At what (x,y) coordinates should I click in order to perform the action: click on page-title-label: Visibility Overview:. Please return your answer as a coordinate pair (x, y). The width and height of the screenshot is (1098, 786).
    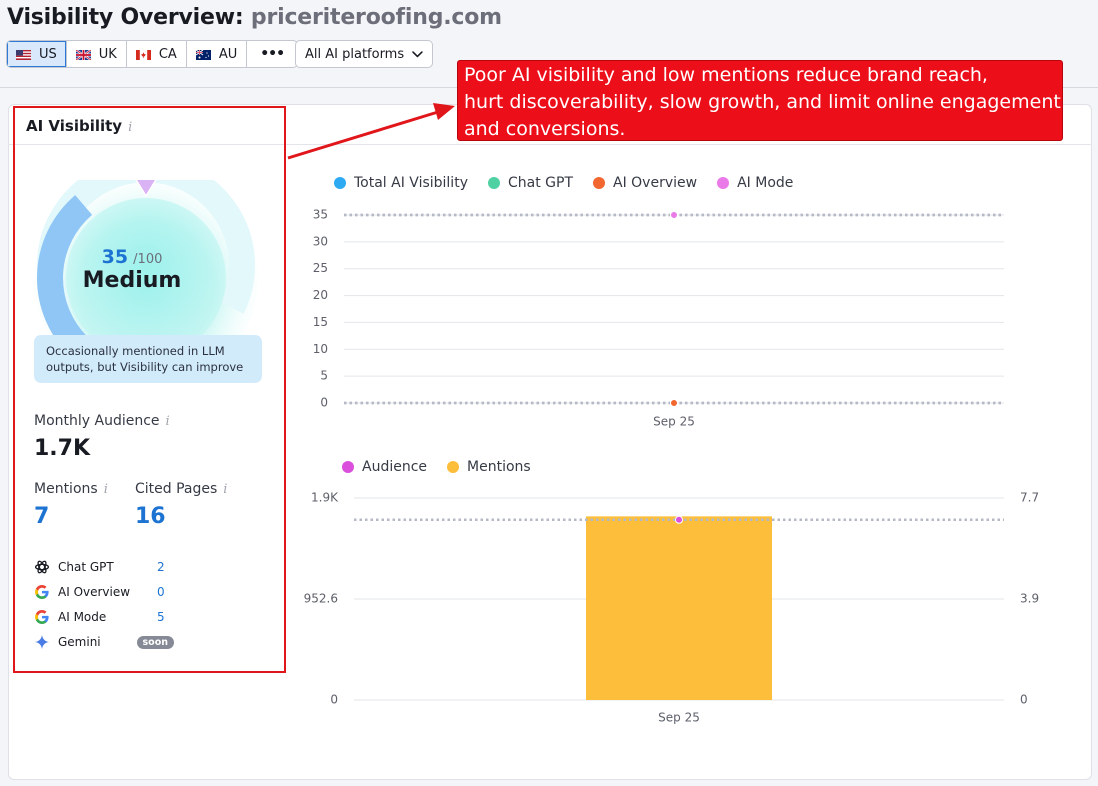
    Looking at the image, I should click on (125, 17).